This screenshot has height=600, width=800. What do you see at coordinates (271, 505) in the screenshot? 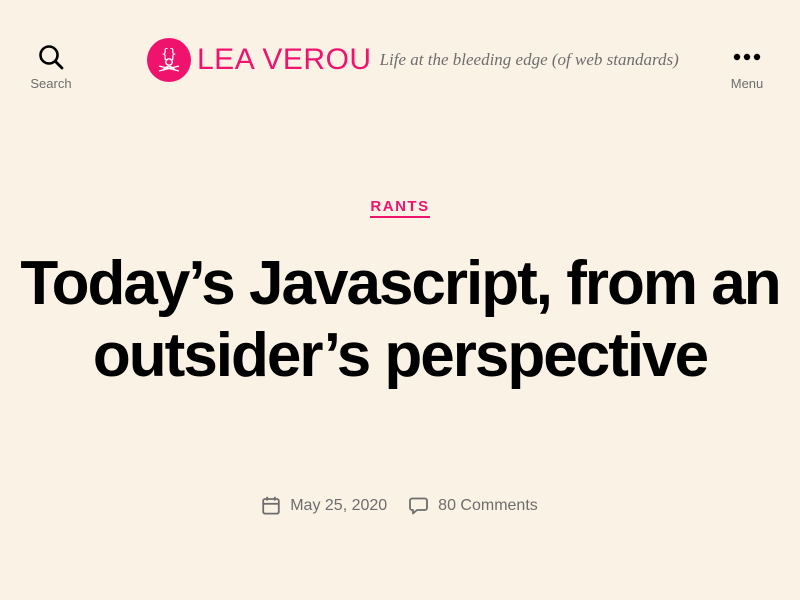
I see `calendar-icon` at bounding box center [271, 505].